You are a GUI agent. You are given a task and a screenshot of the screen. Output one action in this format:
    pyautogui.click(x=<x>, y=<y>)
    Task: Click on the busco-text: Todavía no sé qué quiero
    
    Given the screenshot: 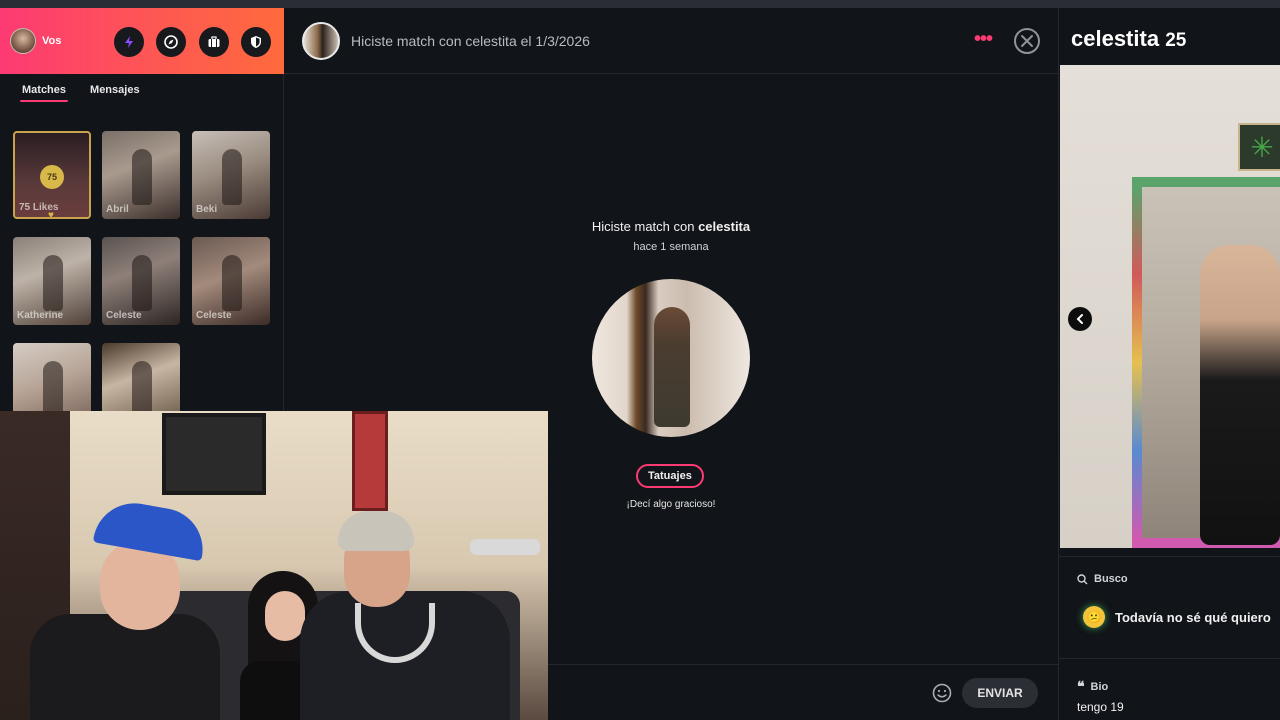 What is the action you would take?
    pyautogui.click(x=1193, y=617)
    